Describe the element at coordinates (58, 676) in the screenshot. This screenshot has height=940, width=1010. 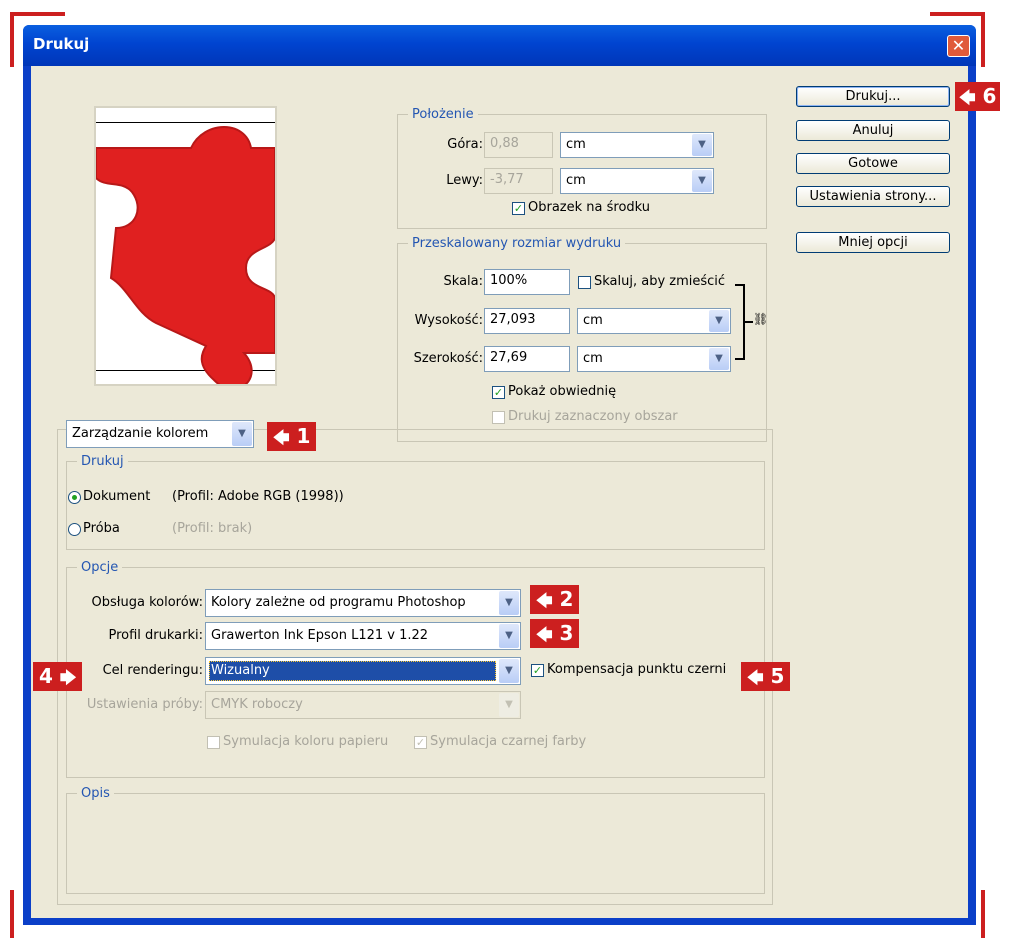
I see `annotation-badge-4: 4 🡆` at that location.